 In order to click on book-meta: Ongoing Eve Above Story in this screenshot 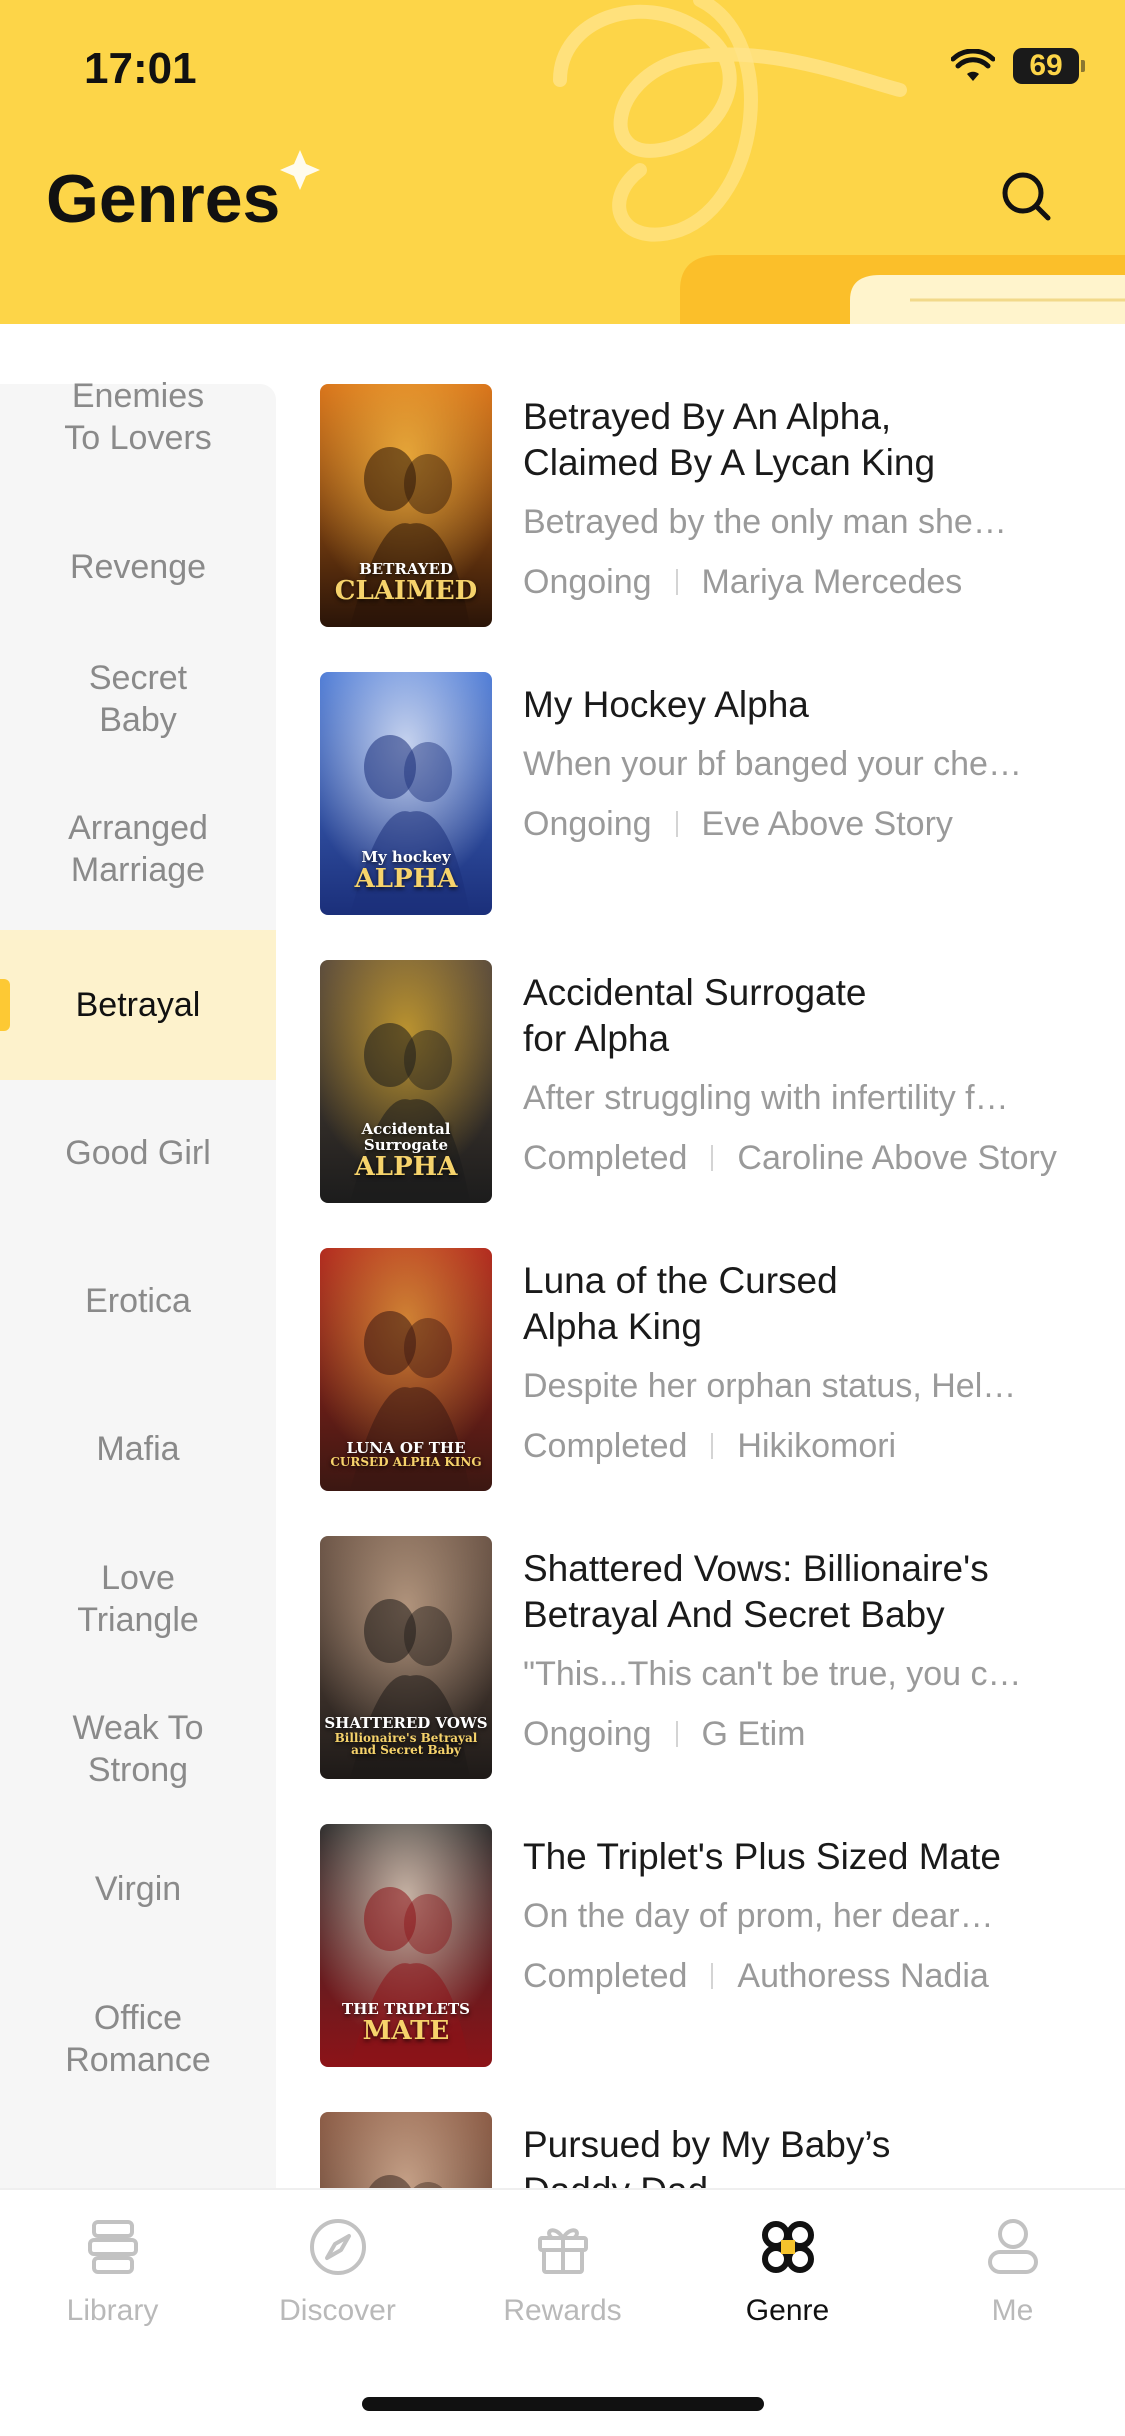, I will do `click(823, 824)`.